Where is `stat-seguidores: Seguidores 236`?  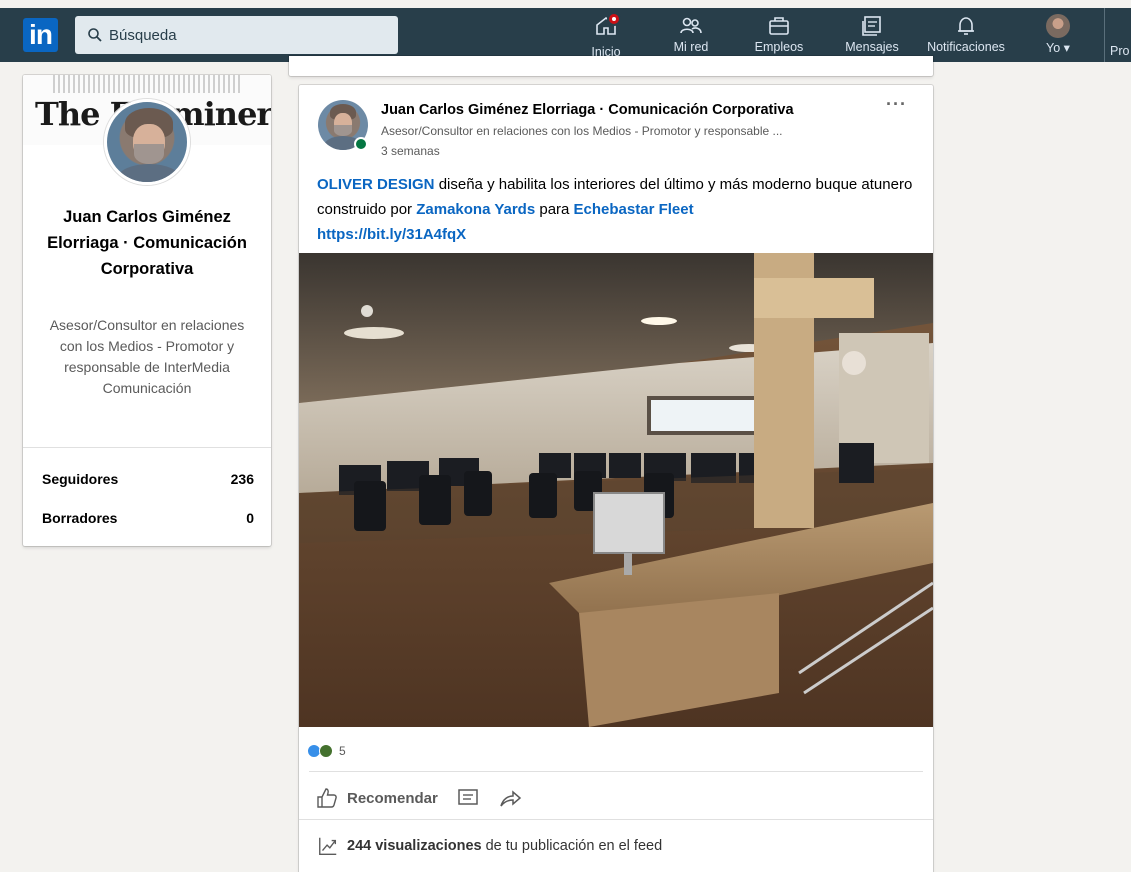 stat-seguidores: Seguidores 236 is located at coordinates (148, 479).